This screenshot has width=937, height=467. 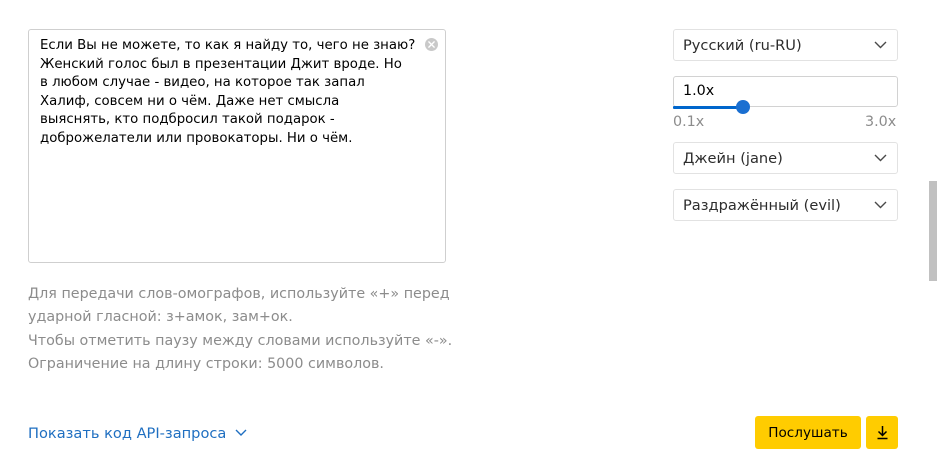 What do you see at coordinates (127, 433) in the screenshot?
I see `show-api-code-label: Показать код API-запроса` at bounding box center [127, 433].